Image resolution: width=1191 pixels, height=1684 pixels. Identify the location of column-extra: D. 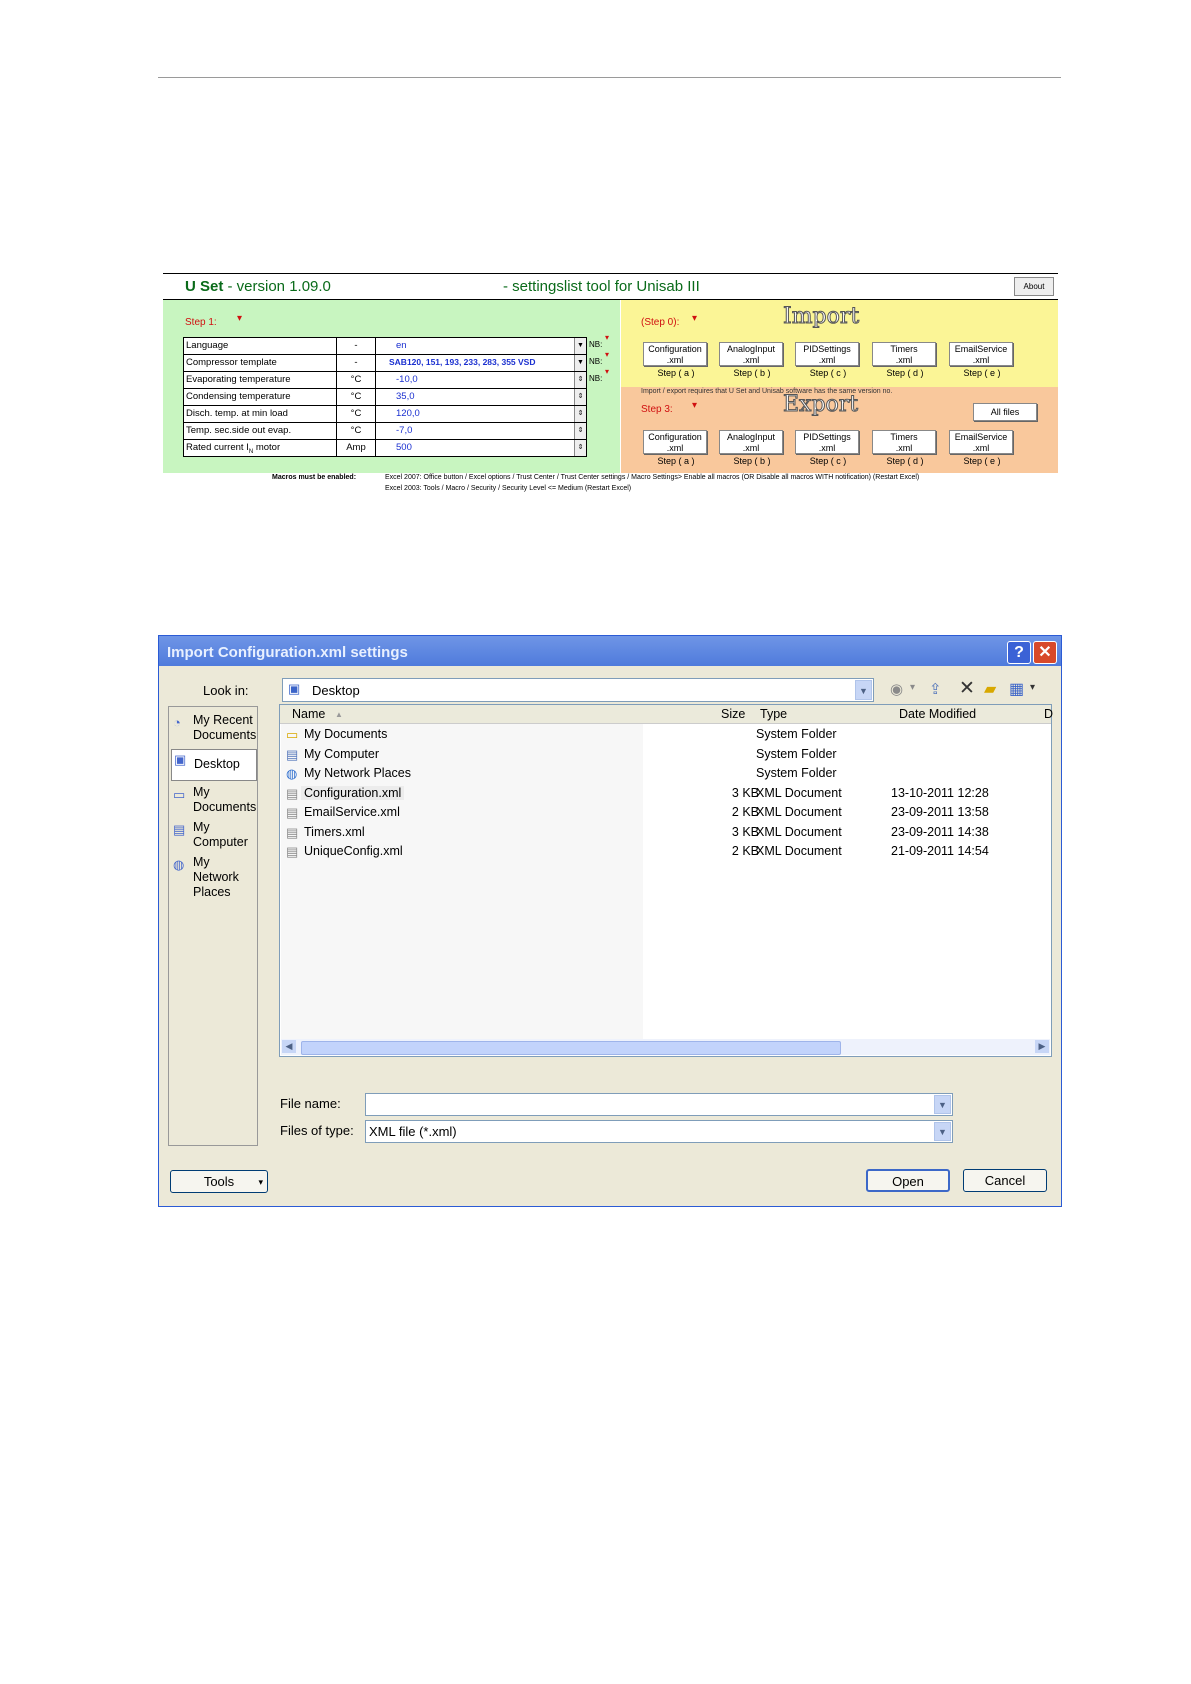
(1048, 714).